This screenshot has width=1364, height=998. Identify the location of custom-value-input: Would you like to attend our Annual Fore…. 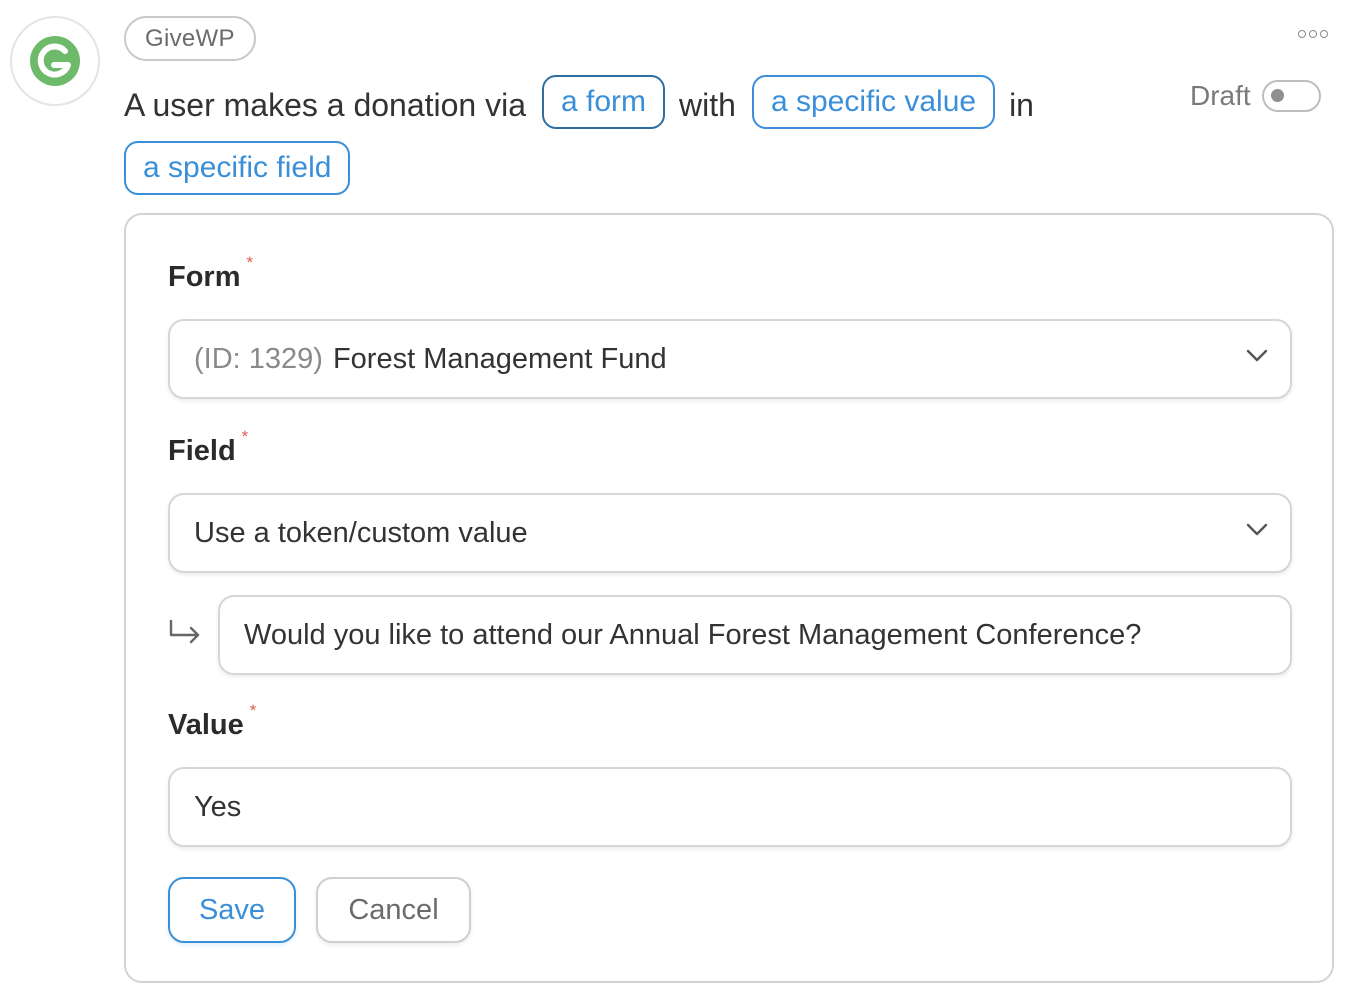
(755, 635).